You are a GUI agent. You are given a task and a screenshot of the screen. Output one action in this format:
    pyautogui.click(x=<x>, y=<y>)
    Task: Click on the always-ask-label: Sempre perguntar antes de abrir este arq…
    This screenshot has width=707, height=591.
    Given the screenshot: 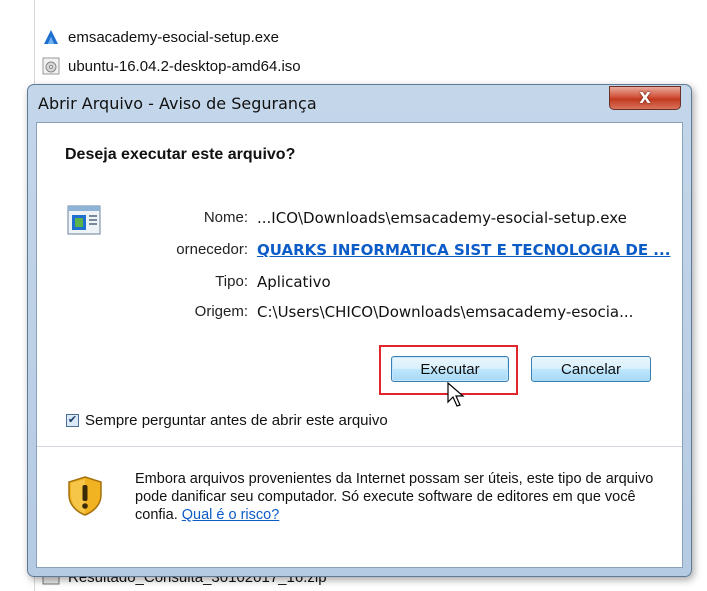 What is the action you would take?
    pyautogui.click(x=236, y=420)
    